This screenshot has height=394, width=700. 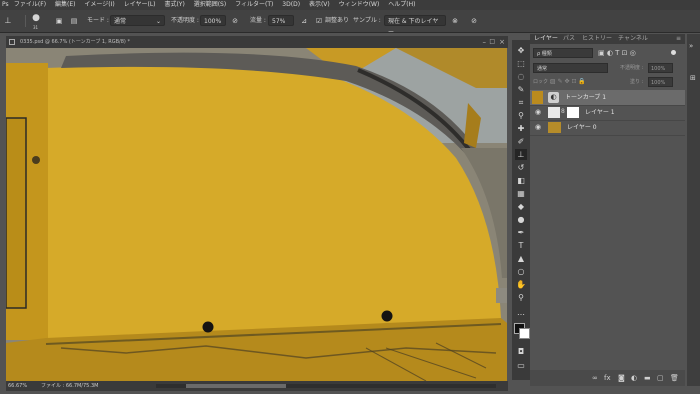 What do you see at coordinates (521, 167) in the screenshot?
I see `history-brush-icon: ↺` at bounding box center [521, 167].